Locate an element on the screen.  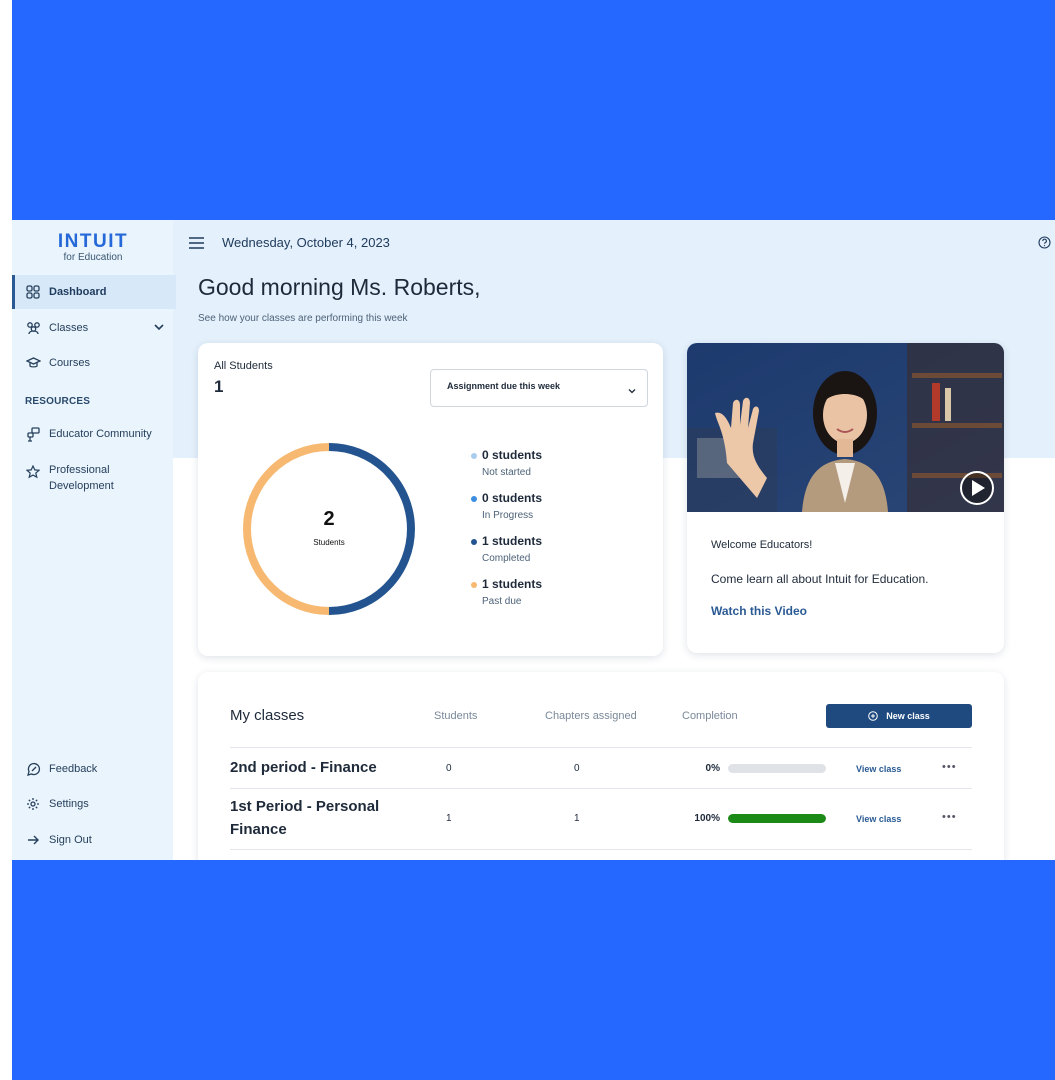
class-students: 1 is located at coordinates (449, 818).